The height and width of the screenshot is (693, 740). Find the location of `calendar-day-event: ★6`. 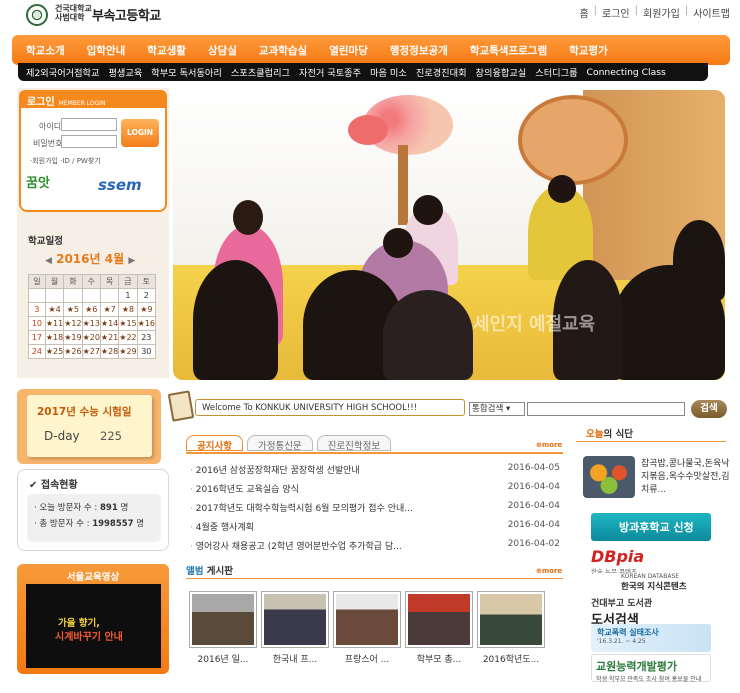

calendar-day-event: ★6 is located at coordinates (91, 309).